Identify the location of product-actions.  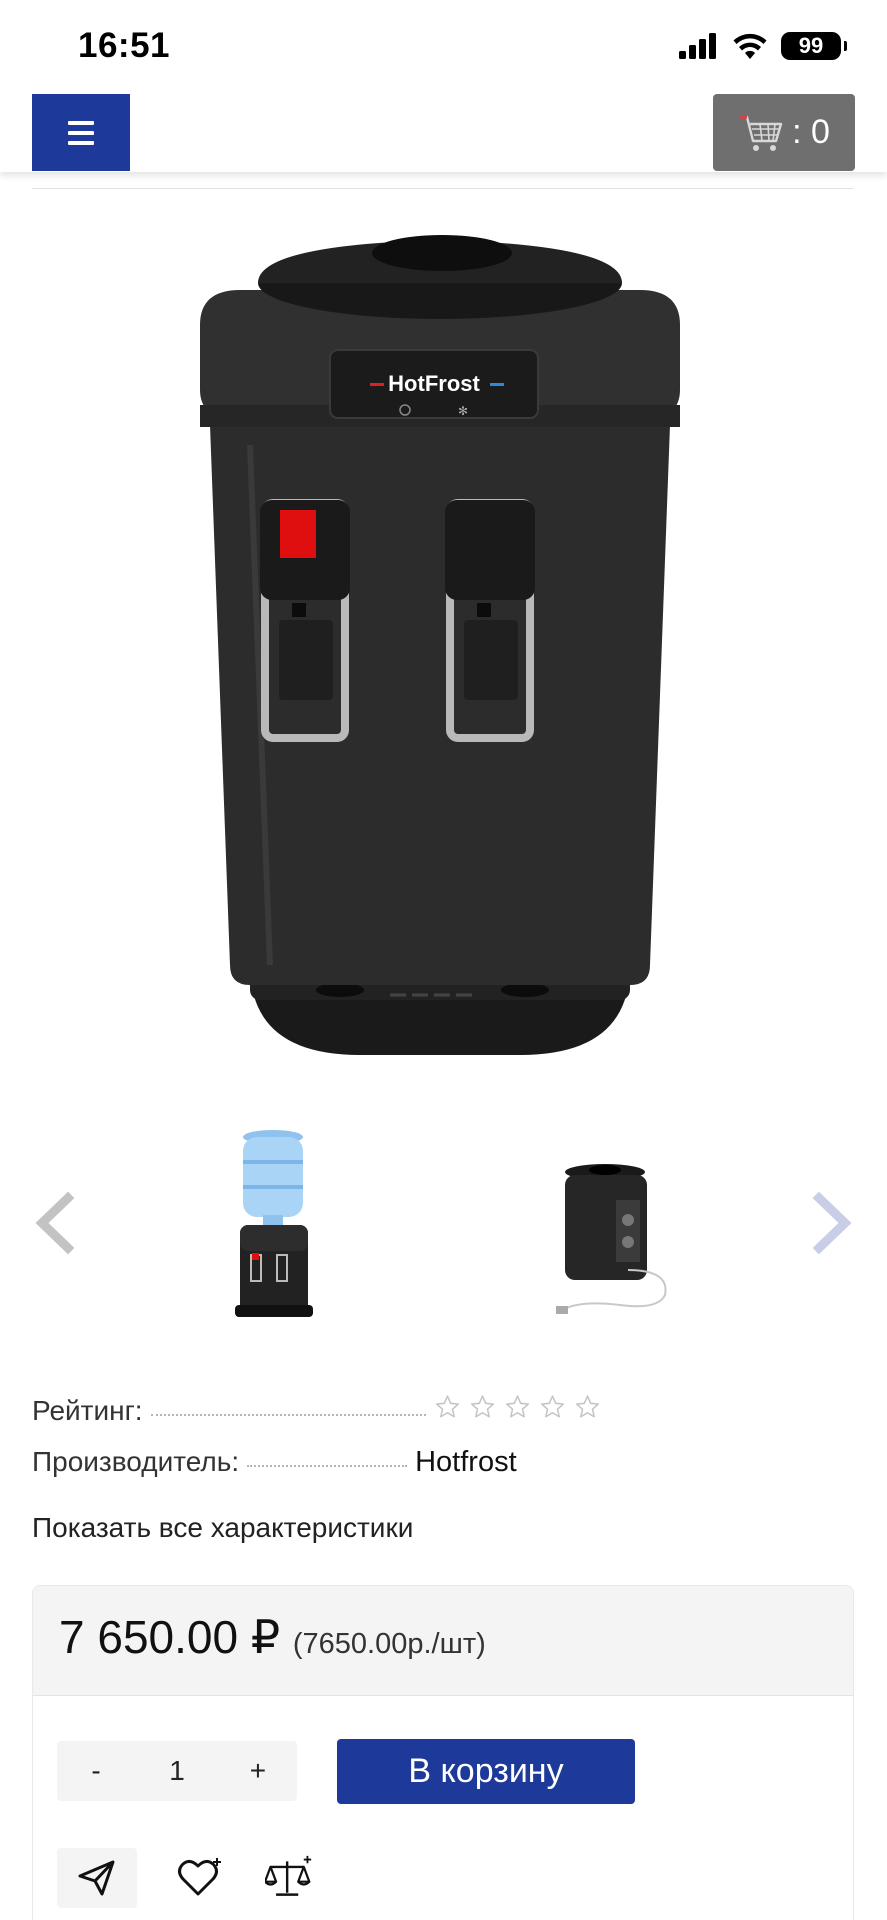
(185, 1878).